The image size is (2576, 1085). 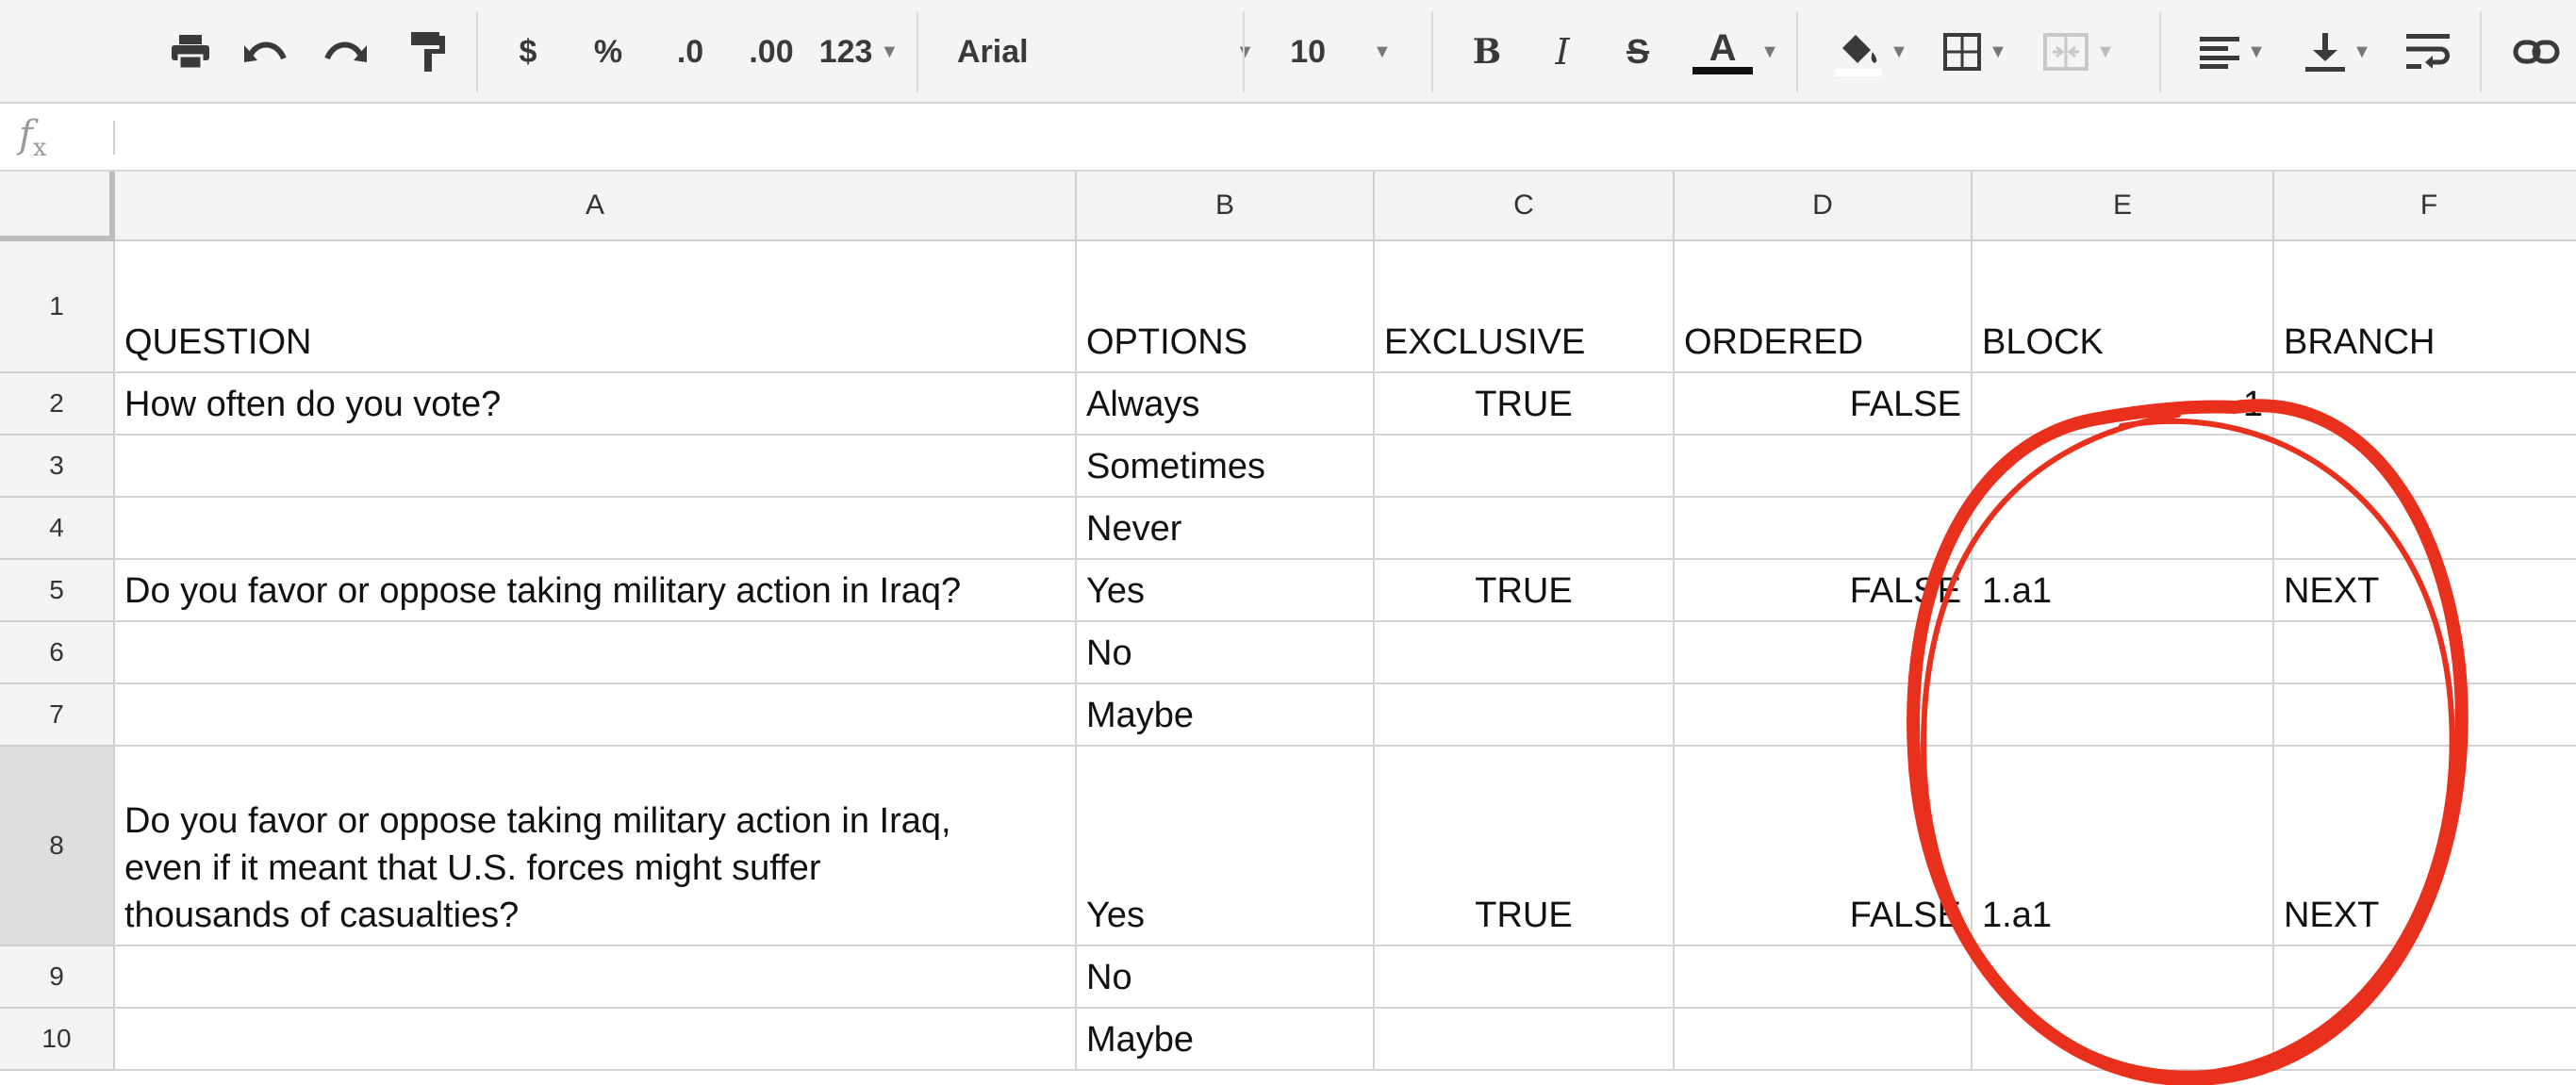 I want to click on cell-f5: NEXT, so click(x=2425, y=591).